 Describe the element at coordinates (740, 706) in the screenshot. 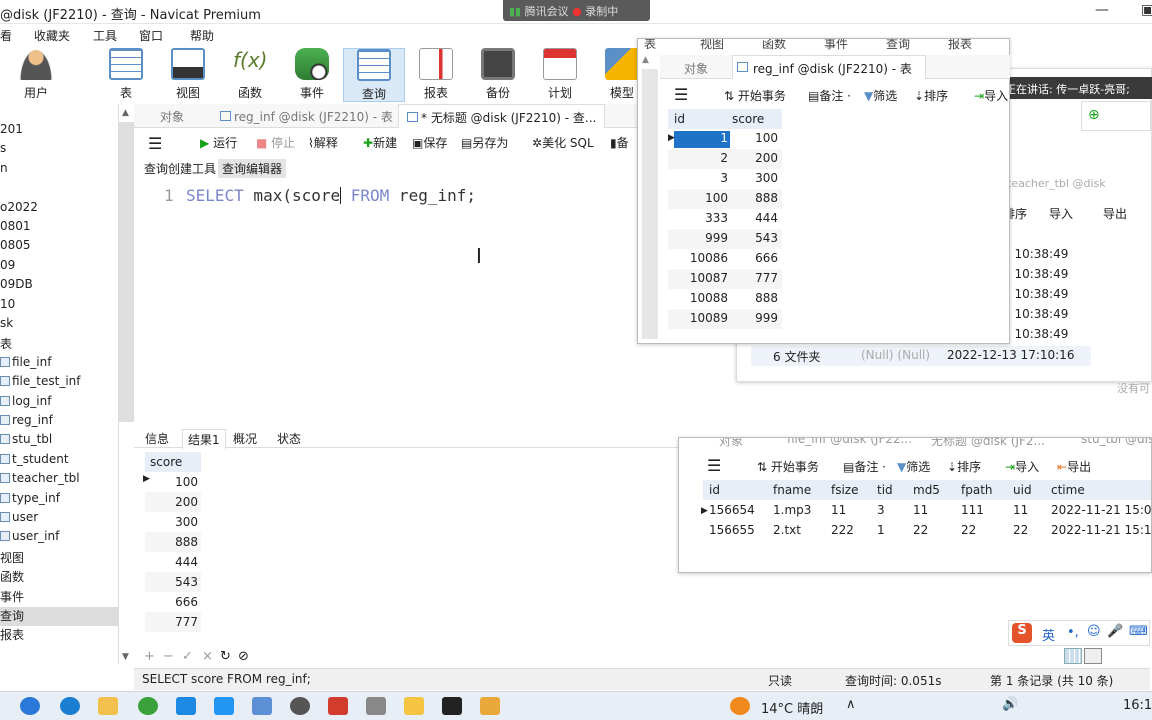

I see `weather-icon` at that location.